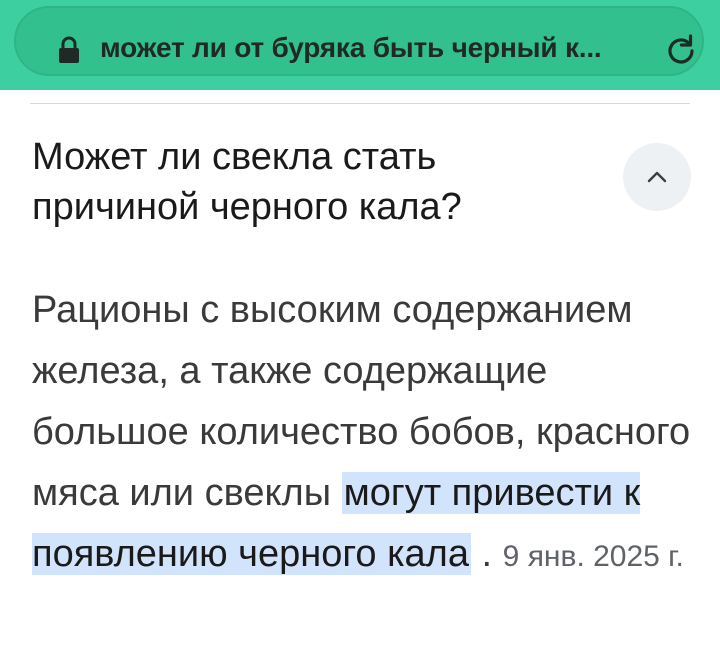 This screenshot has height=671, width=720. Describe the element at coordinates (360, 103) in the screenshot. I see `divider` at that location.